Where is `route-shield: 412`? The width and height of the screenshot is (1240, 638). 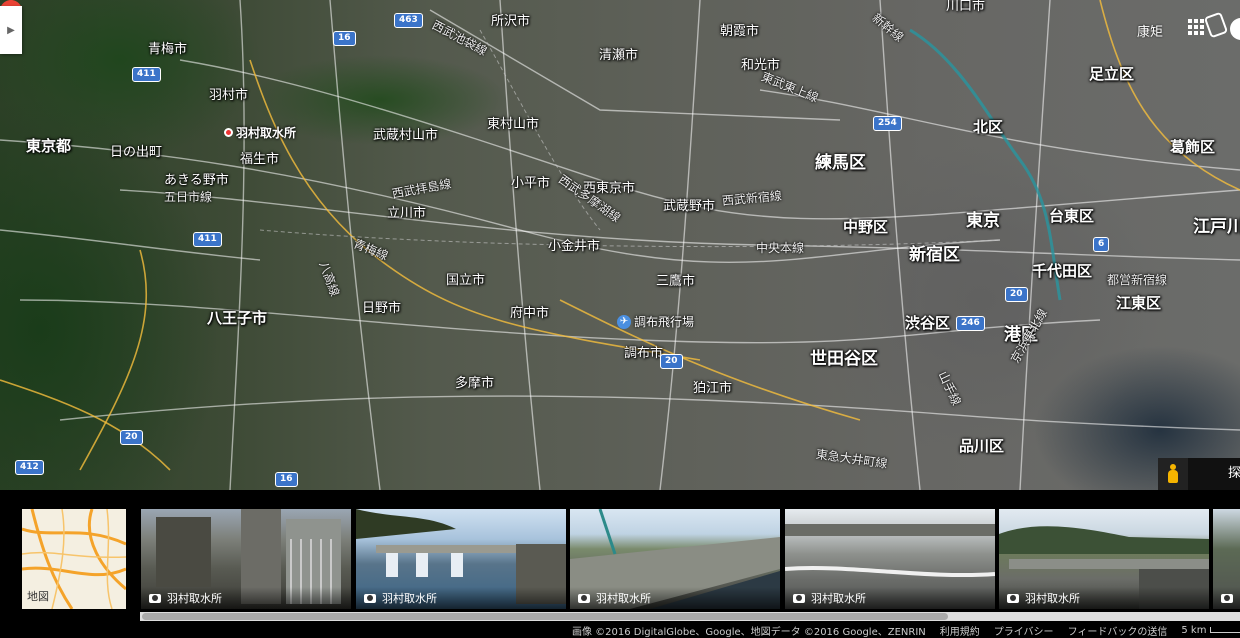 route-shield: 412 is located at coordinates (29, 467).